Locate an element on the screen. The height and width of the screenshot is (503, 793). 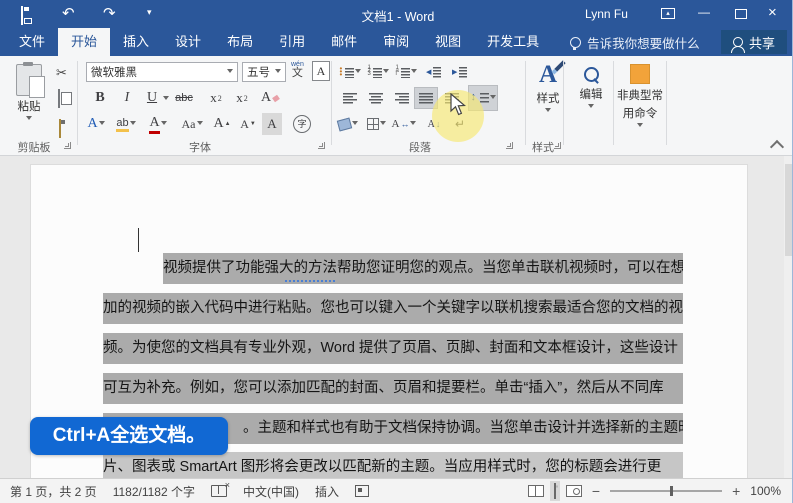
cut-button: ✂ is located at coordinates (61, 73).